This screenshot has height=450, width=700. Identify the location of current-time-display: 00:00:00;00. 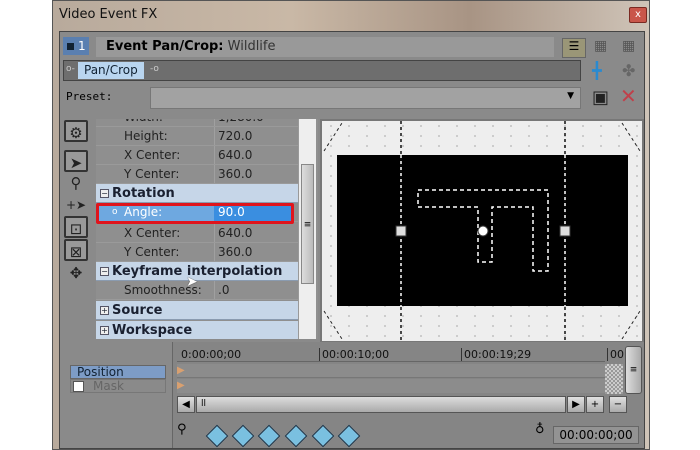
(596, 435).